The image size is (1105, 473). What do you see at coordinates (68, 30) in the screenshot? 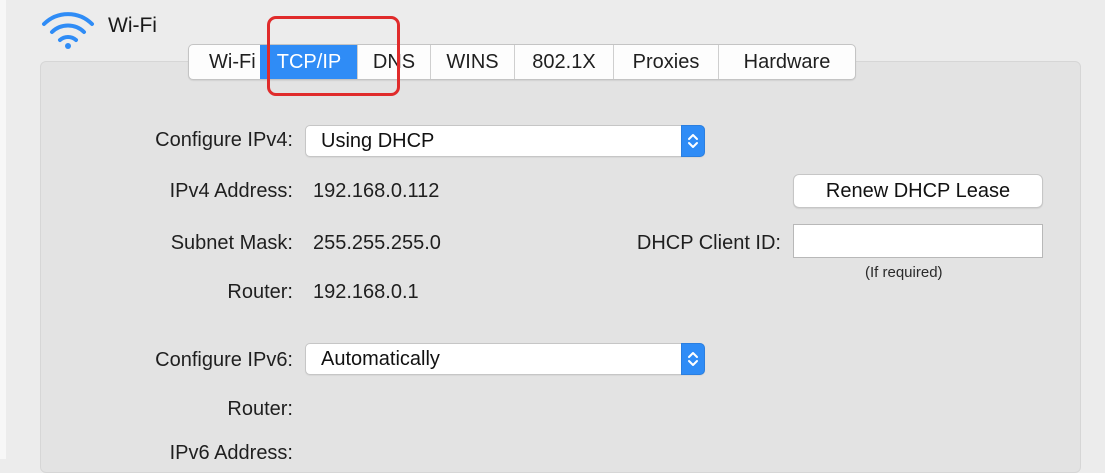
I see `wifi-icon` at bounding box center [68, 30].